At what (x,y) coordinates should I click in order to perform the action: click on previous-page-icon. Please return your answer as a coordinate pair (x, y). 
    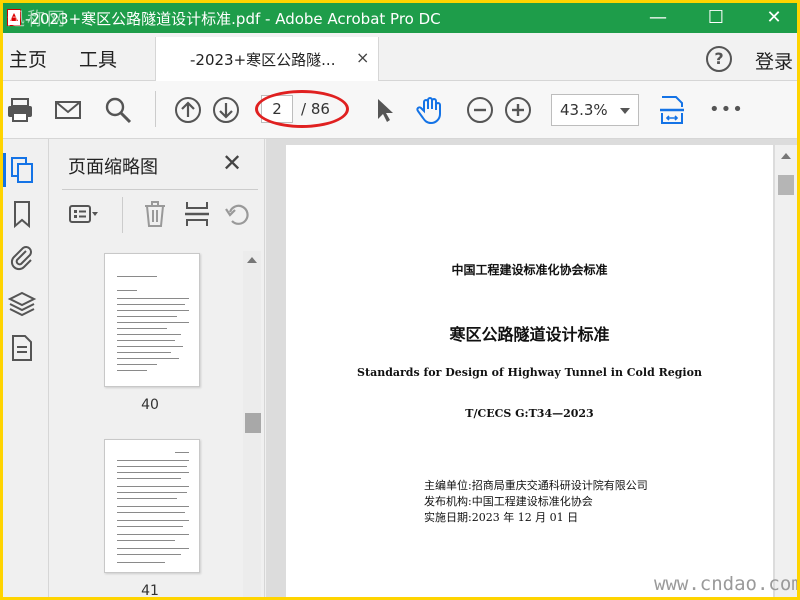
    Looking at the image, I should click on (188, 110).